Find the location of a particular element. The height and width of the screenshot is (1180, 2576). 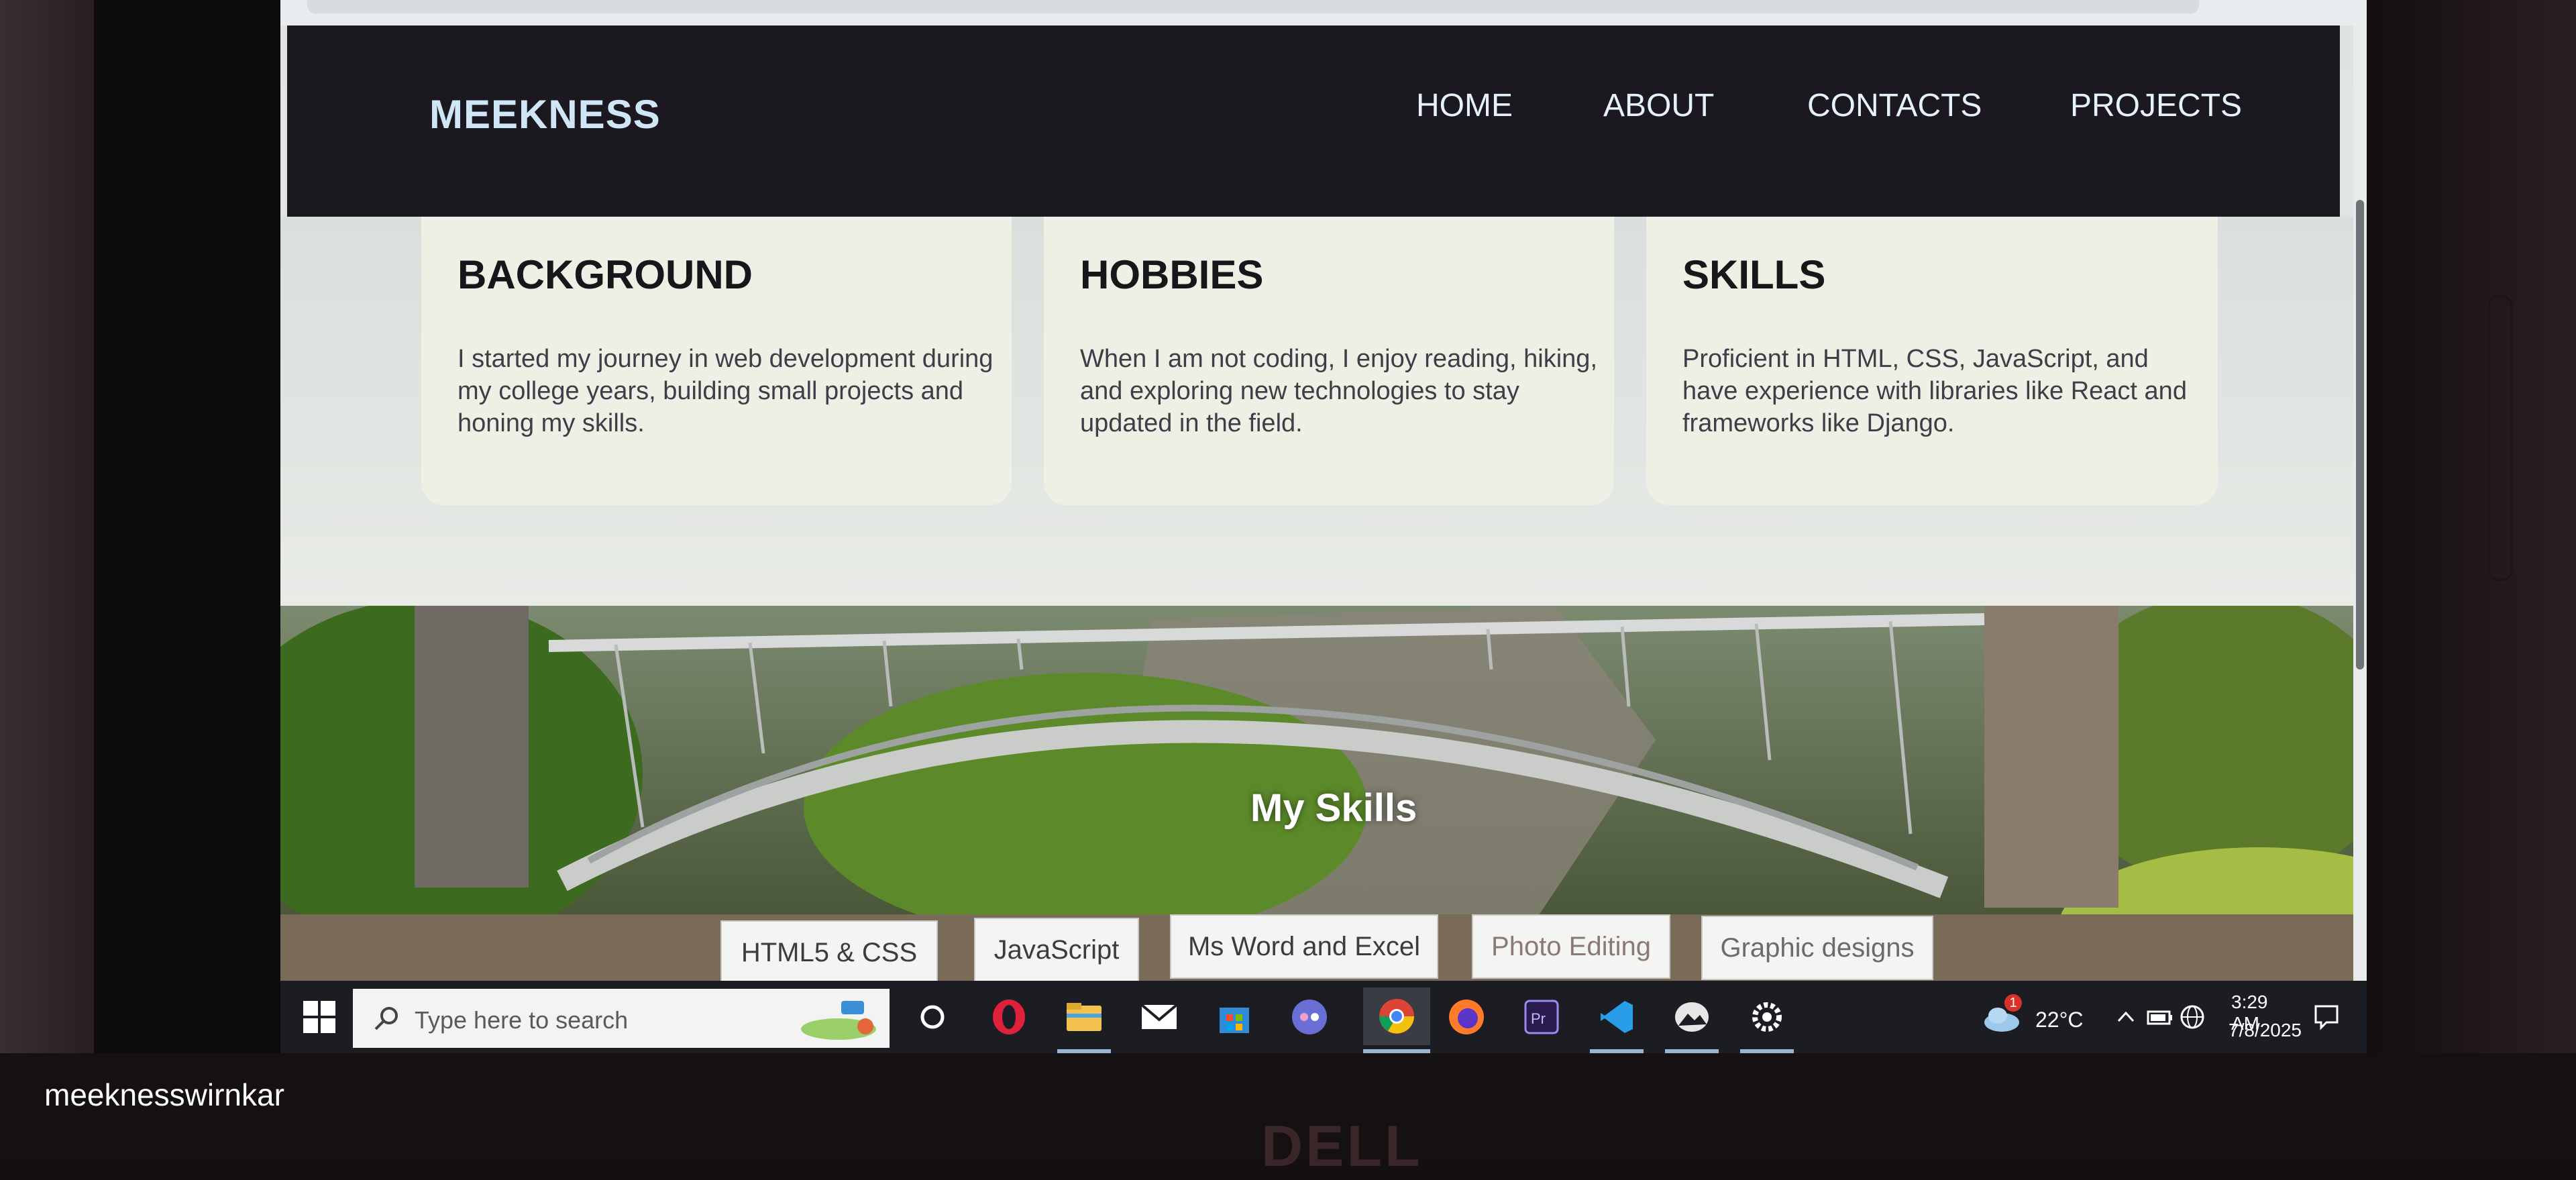

page-scrollbar is located at coordinates (2360, 503).